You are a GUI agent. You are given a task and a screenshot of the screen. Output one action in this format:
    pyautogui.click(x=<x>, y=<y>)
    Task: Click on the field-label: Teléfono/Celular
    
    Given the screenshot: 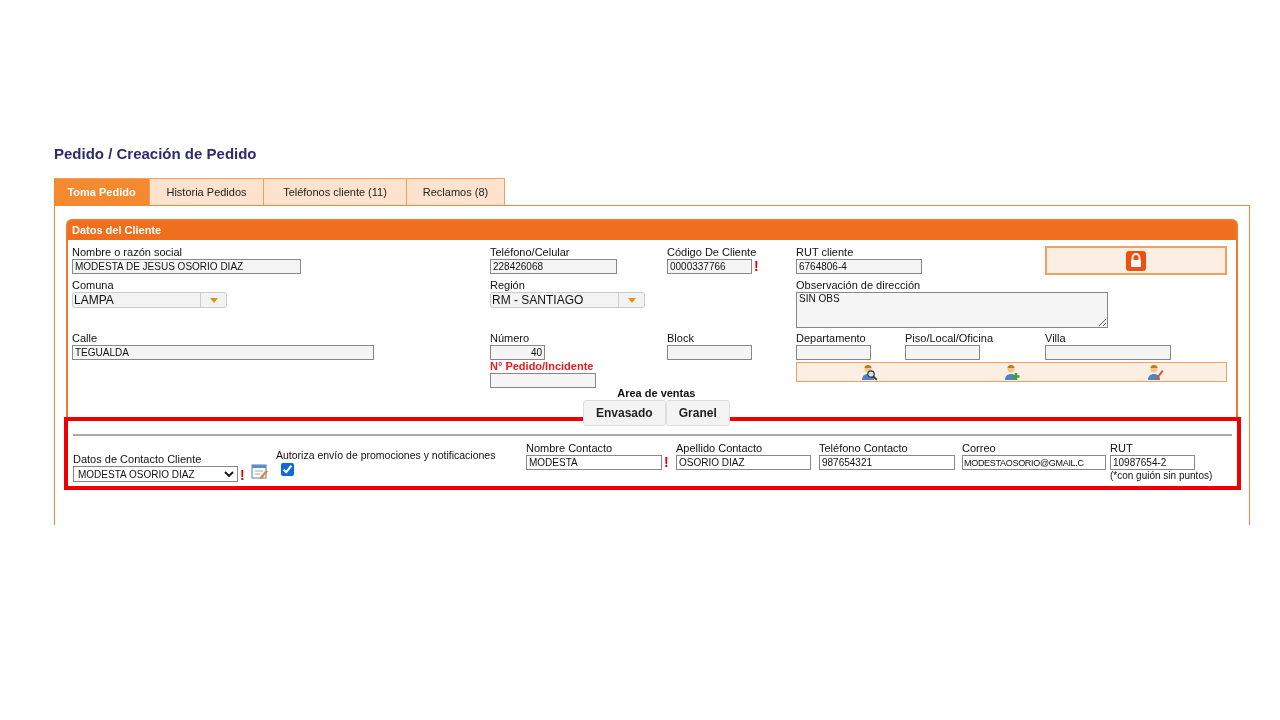 What is the action you would take?
    pyautogui.click(x=530, y=252)
    